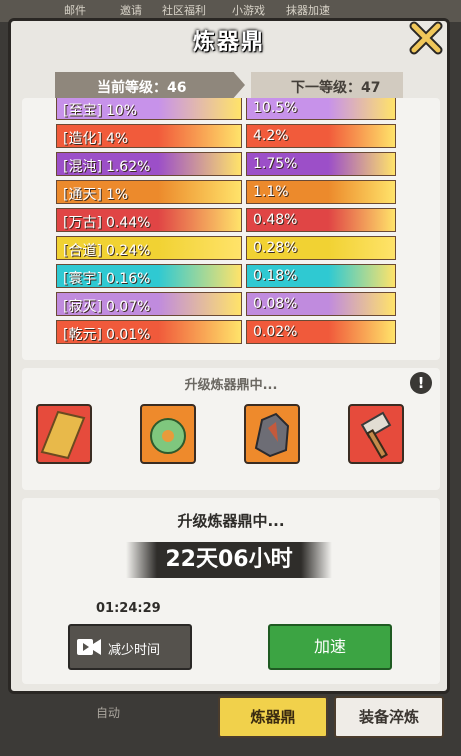  Describe the element at coordinates (275, 304) in the screenshot. I see `stat-next-value: 0.08%` at that location.